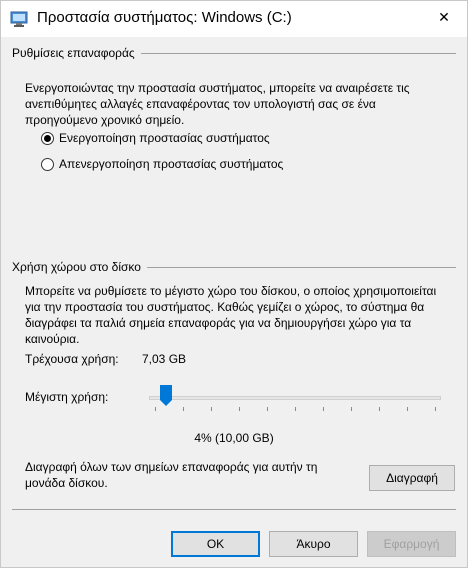 The image size is (468, 568). Describe the element at coordinates (164, 17) in the screenshot. I see `window-title: Προστασία συστήματος: Windows (C:)` at that location.